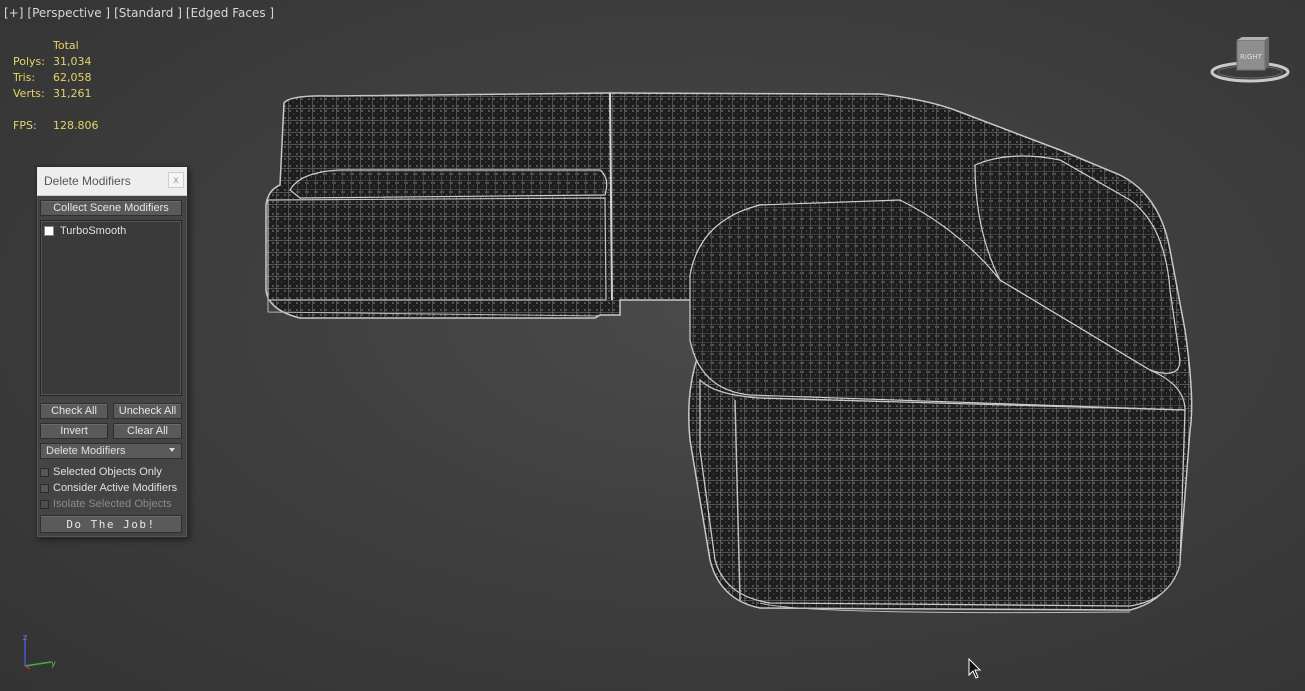 This screenshot has height=691, width=1305. Describe the element at coordinates (87, 181) in the screenshot. I see `dialog-title: Delete Modifiers` at that location.